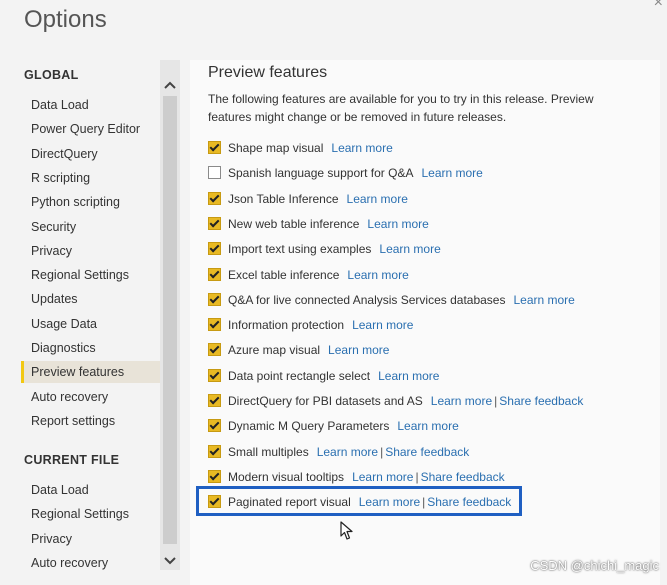  Describe the element at coordinates (92, 490) in the screenshot. I see `sidebar-item-current-data-load: Data Load` at that location.